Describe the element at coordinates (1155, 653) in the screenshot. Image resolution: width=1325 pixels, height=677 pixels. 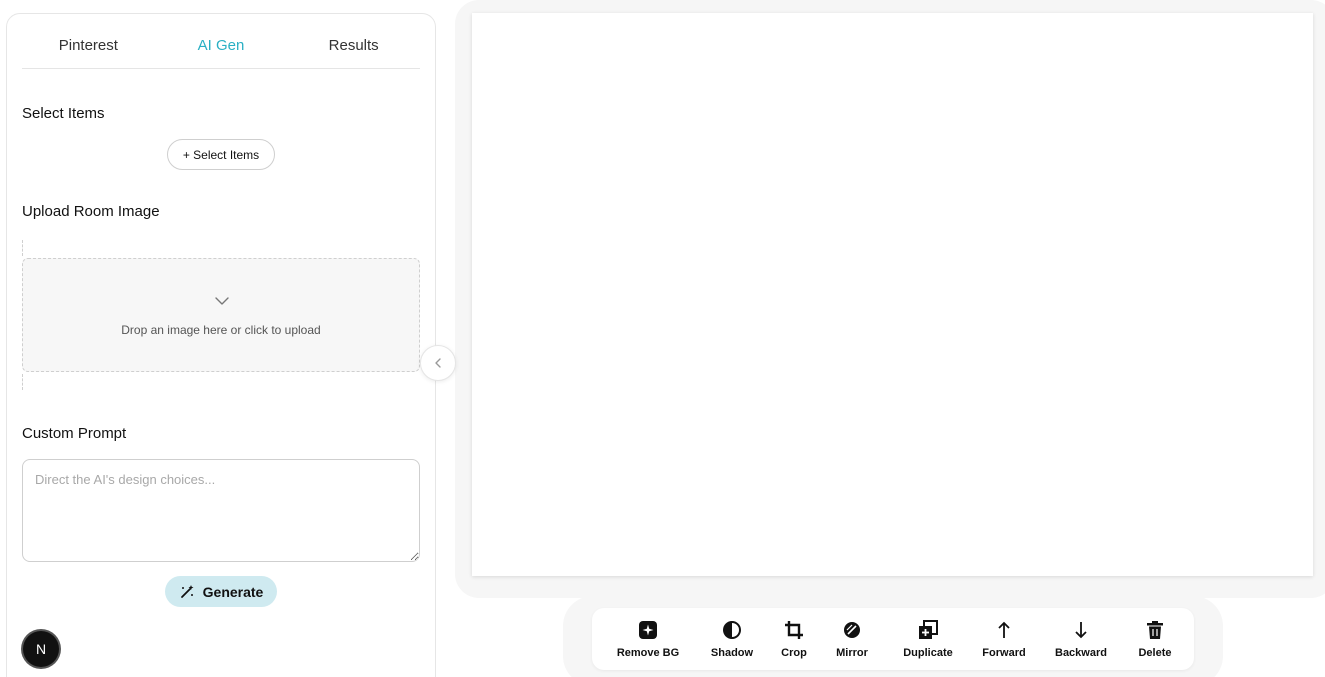
I see `delete-label: Delete` at that location.